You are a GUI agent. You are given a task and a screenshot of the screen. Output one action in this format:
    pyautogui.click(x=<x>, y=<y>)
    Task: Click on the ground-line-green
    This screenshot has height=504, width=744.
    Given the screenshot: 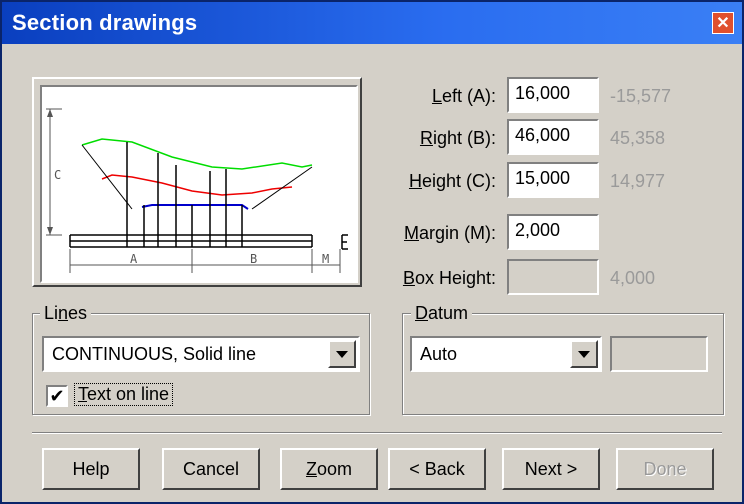 What is the action you would take?
    pyautogui.click(x=197, y=154)
    